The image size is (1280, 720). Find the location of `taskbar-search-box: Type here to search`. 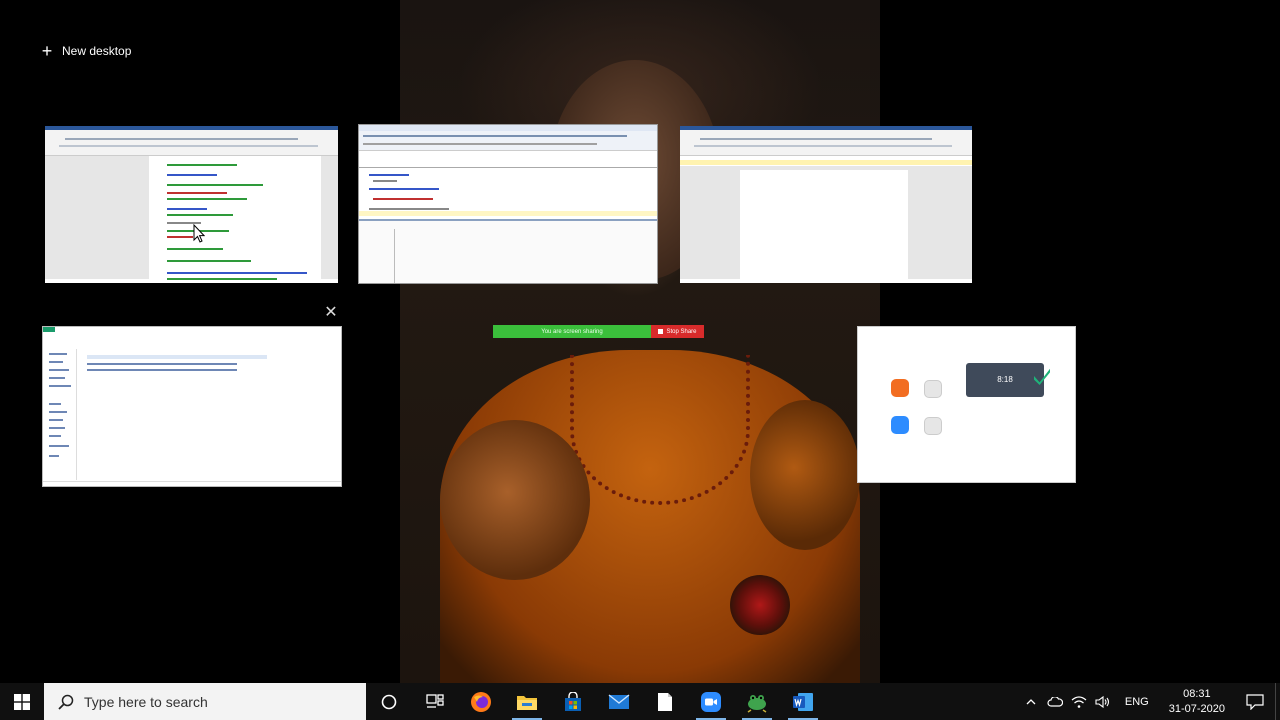

taskbar-search-box: Type here to search is located at coordinates (205, 701).